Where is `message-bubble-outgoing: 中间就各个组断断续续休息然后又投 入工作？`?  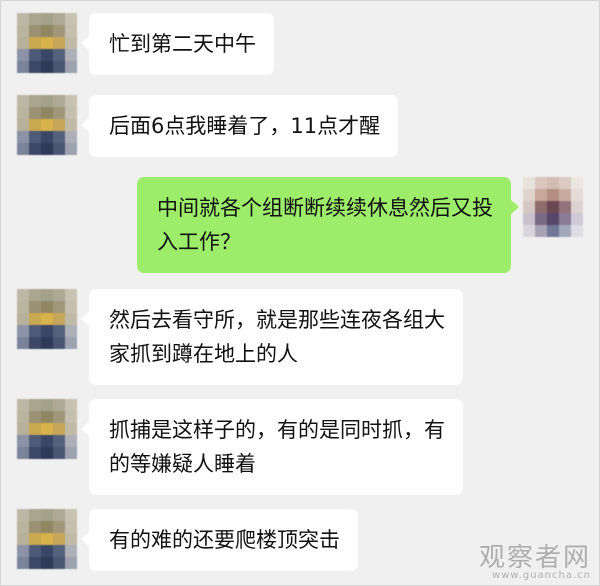 message-bubble-outgoing: 中间就各个组断断续续休息然后又投 入工作？ is located at coordinates (328, 225).